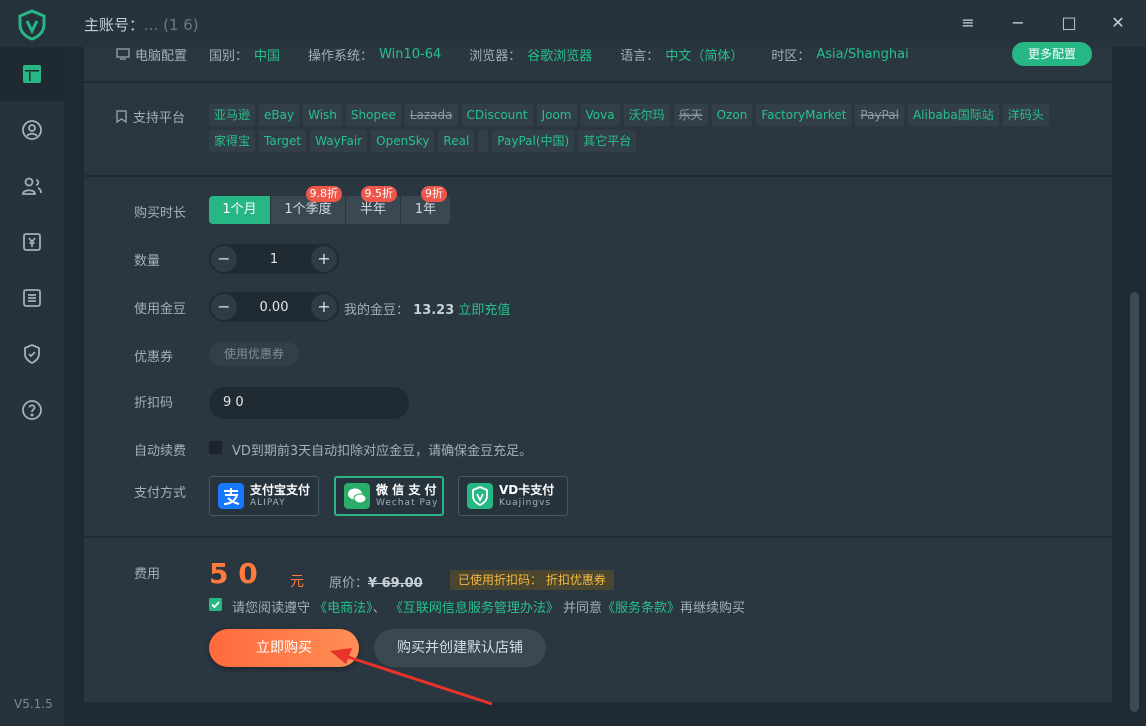  I want to click on duration-option-label: 1个月, so click(239, 209).